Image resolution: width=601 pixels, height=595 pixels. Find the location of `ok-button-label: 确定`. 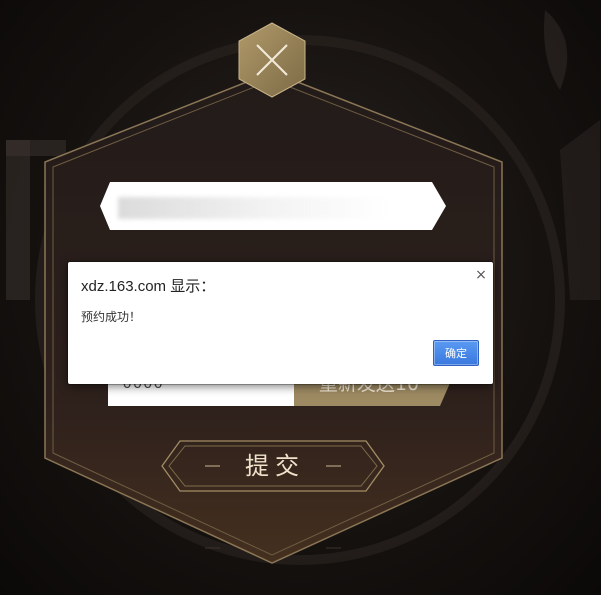

ok-button-label: 确定 is located at coordinates (456, 353).